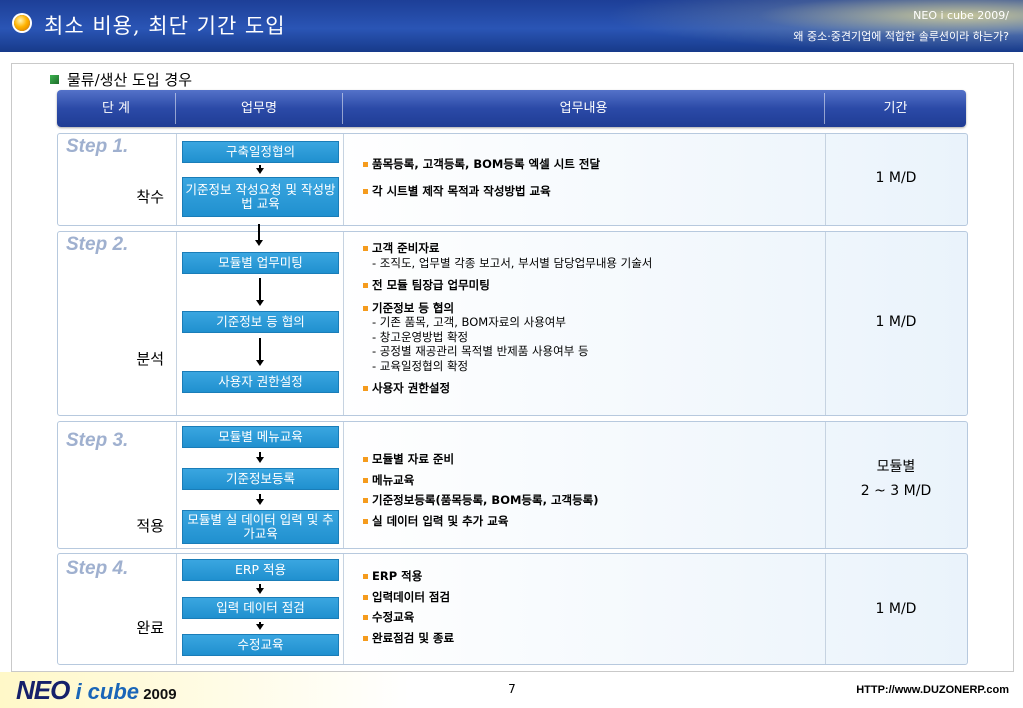 This screenshot has height=708, width=1023. Describe the element at coordinates (481, 521) in the screenshot. I see `content-item: 실 데이터 입력 및 추가 교육` at that location.